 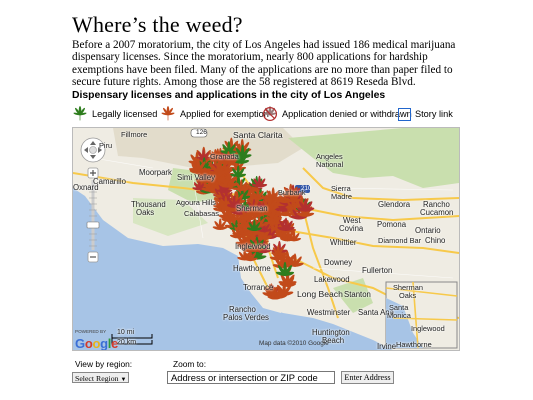 What do you see at coordinates (246, 317) in the screenshot?
I see `label-palos-verdes: Palos Verdes` at bounding box center [246, 317].